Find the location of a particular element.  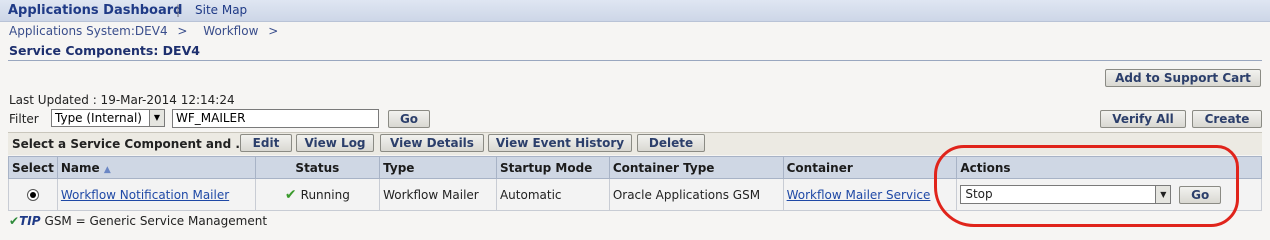

view-details-button: View Details is located at coordinates (432, 143).